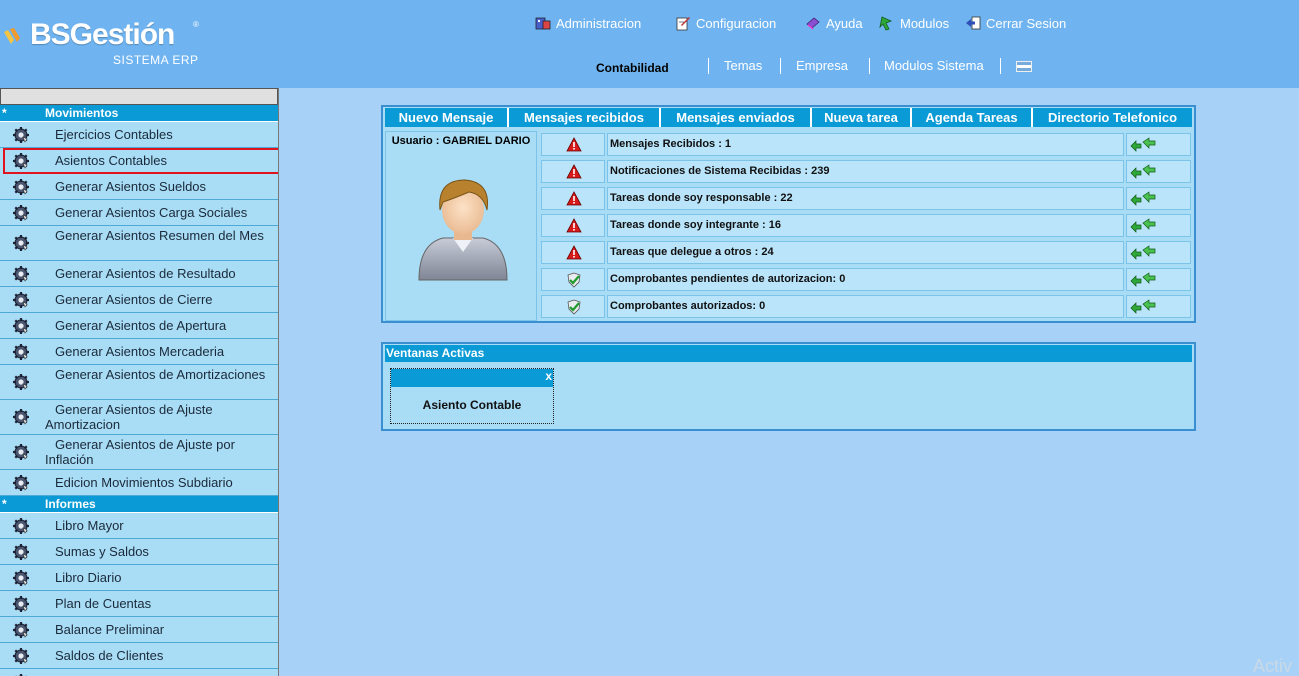 The image size is (1299, 676). Describe the element at coordinates (139, 552) in the screenshot. I see `sidebar-item-sumas-y-saldos: Sumas y Saldos` at that location.